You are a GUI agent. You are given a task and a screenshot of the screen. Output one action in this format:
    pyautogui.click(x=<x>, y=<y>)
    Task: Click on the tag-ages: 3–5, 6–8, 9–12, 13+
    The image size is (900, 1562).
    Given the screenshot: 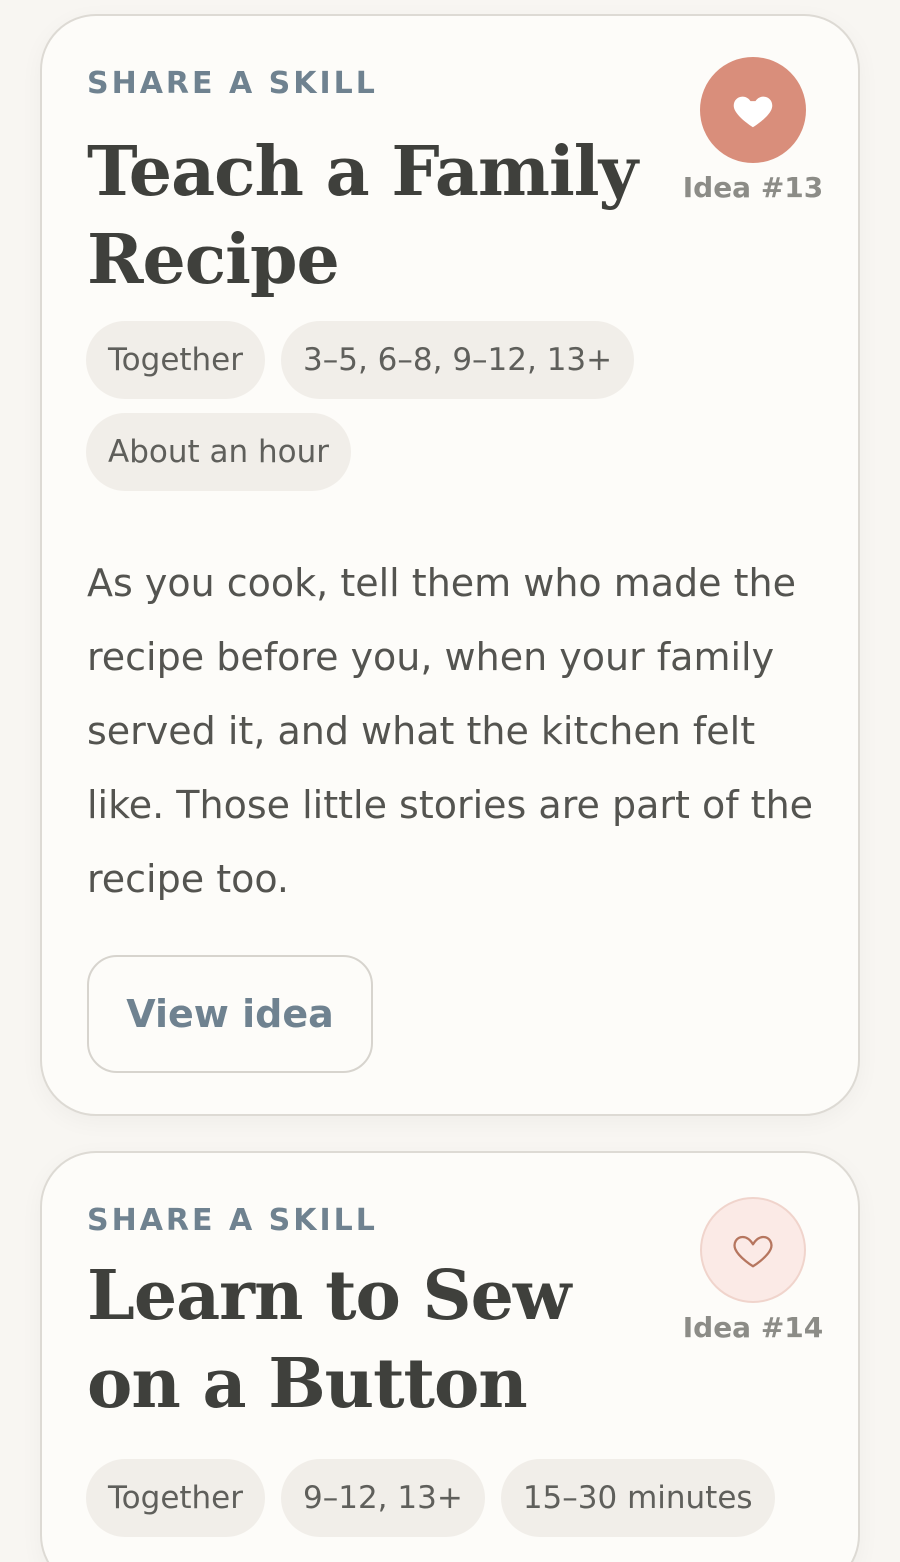 What is the action you would take?
    pyautogui.click(x=458, y=360)
    